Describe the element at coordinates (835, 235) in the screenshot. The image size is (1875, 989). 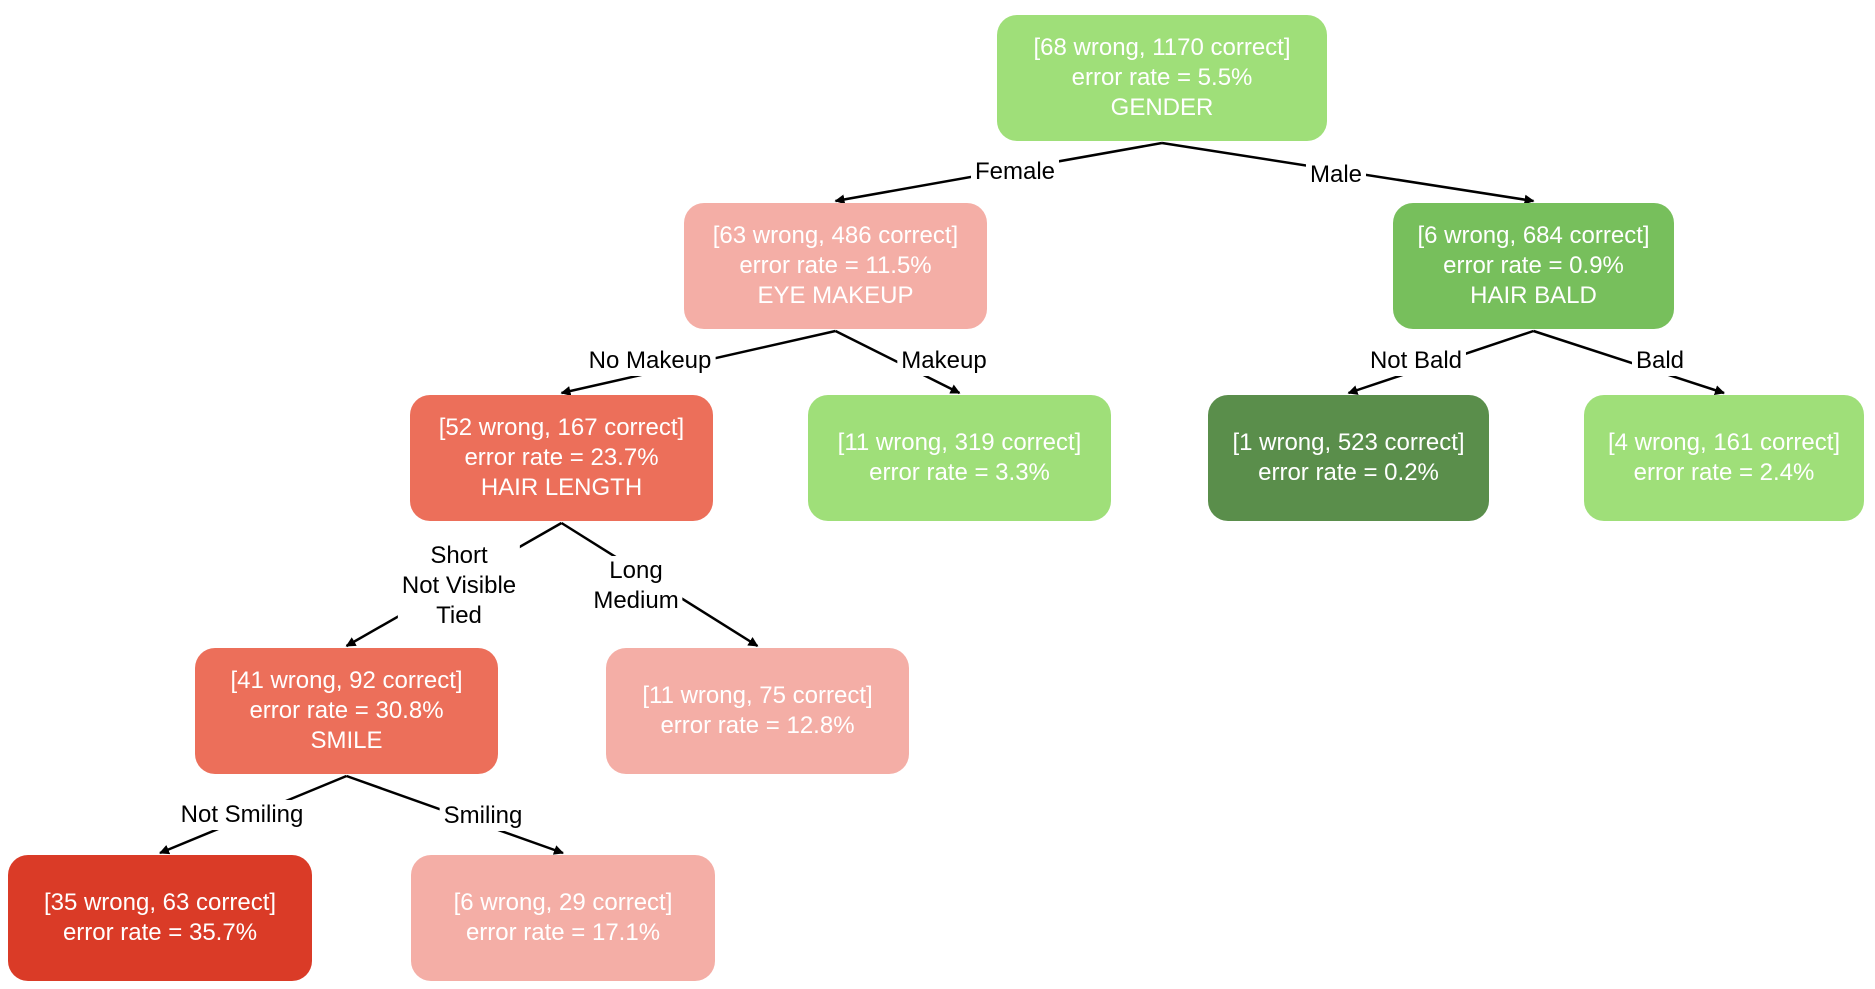
I see `node-counts: [63 wrong, 486 correct]` at that location.